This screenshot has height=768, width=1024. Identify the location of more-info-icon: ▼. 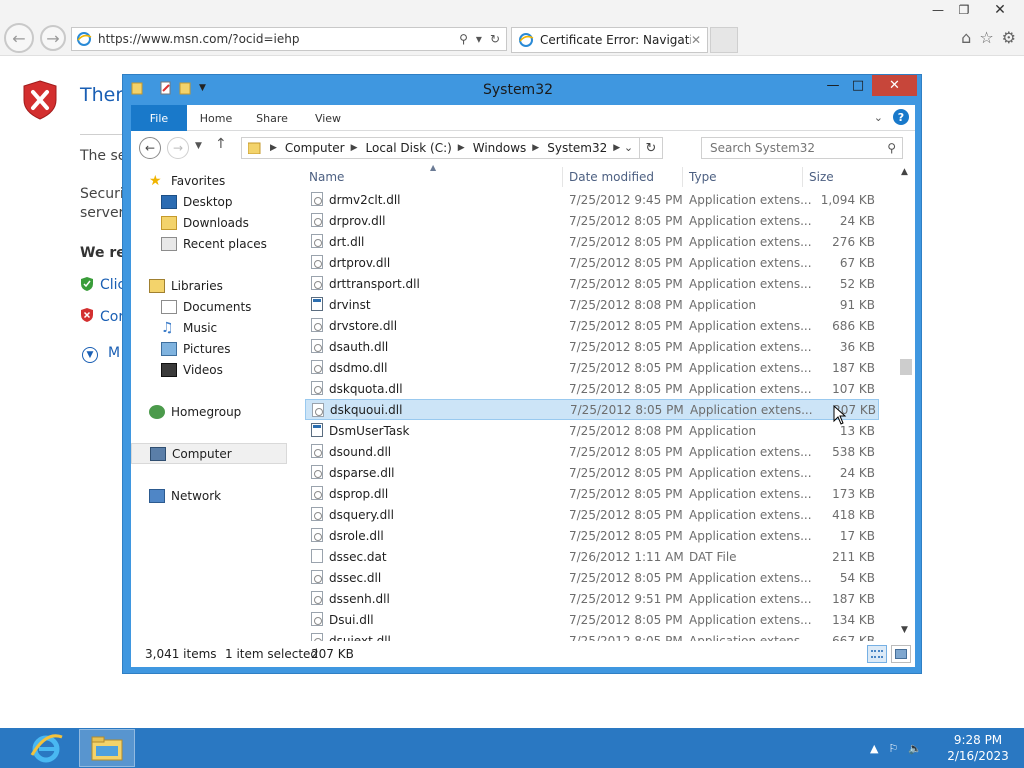
(90, 355).